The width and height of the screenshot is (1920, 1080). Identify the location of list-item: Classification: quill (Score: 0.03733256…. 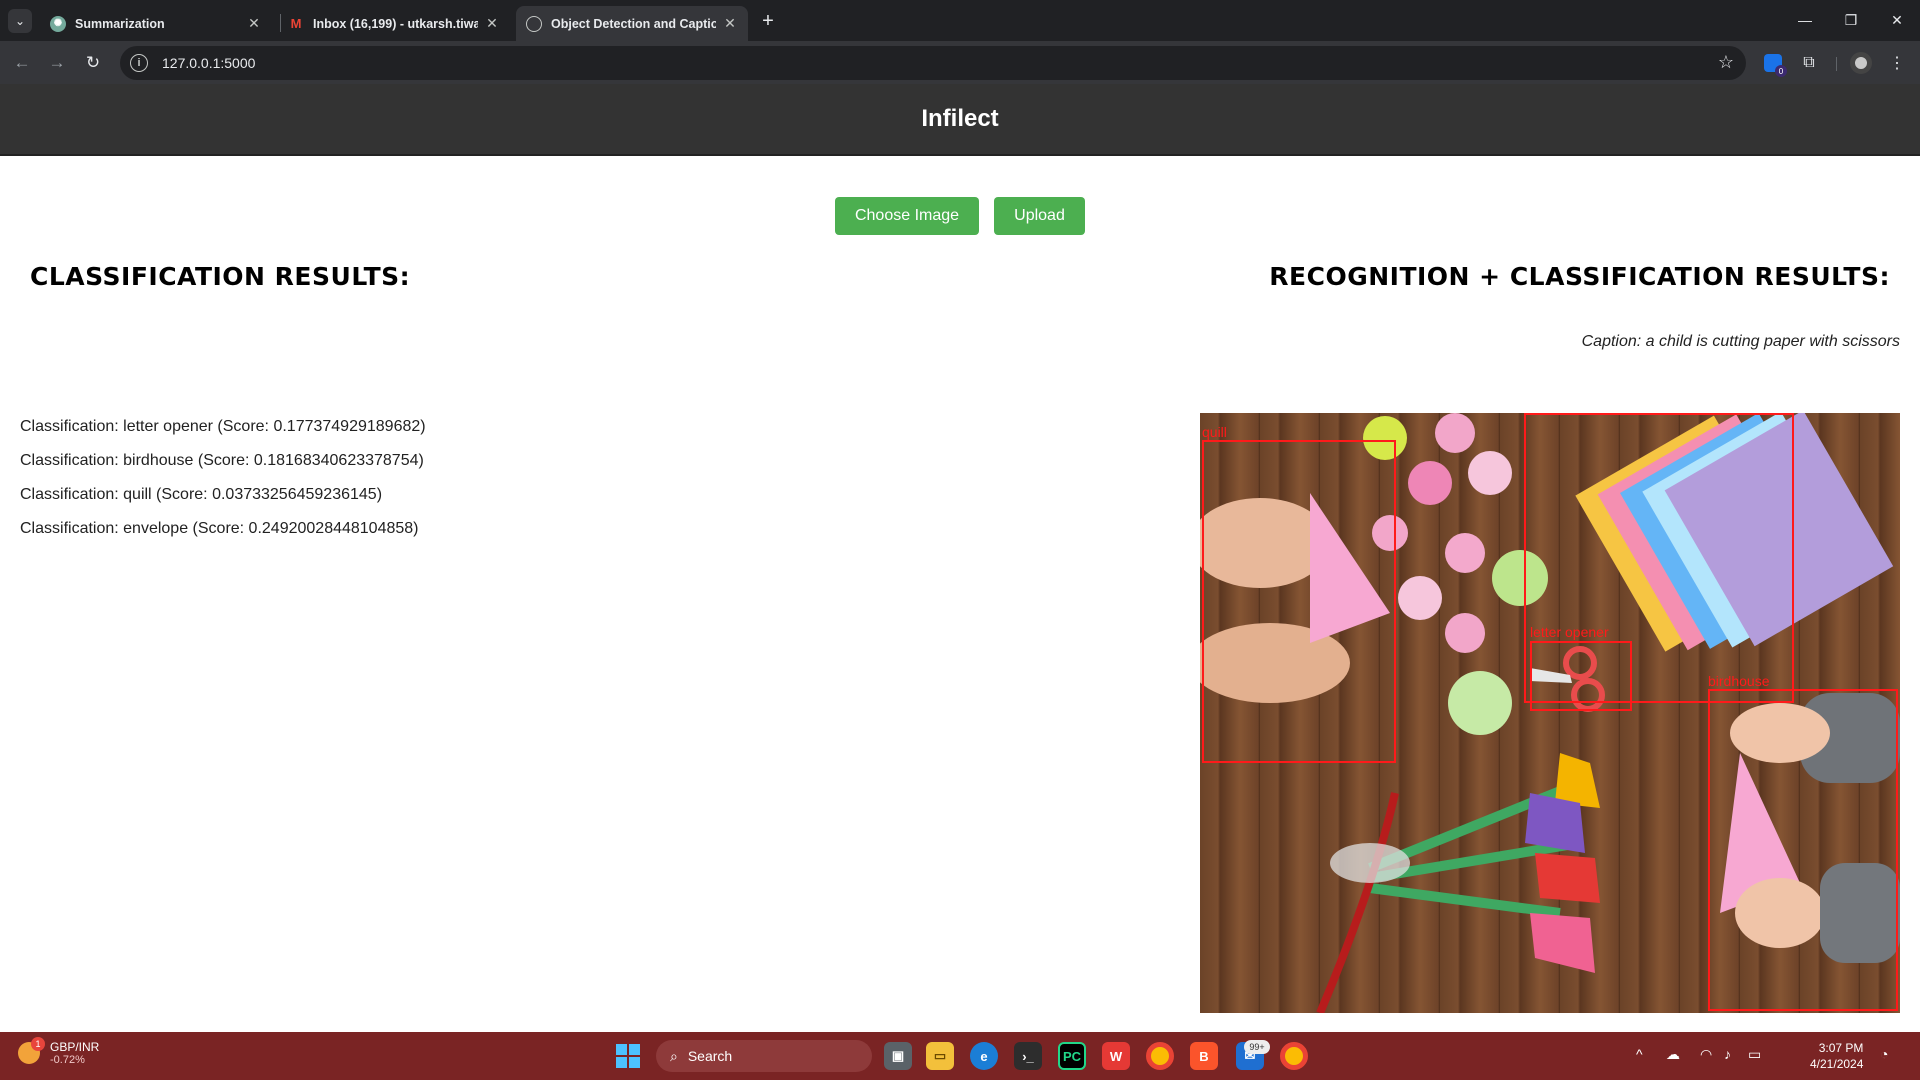
(201, 494).